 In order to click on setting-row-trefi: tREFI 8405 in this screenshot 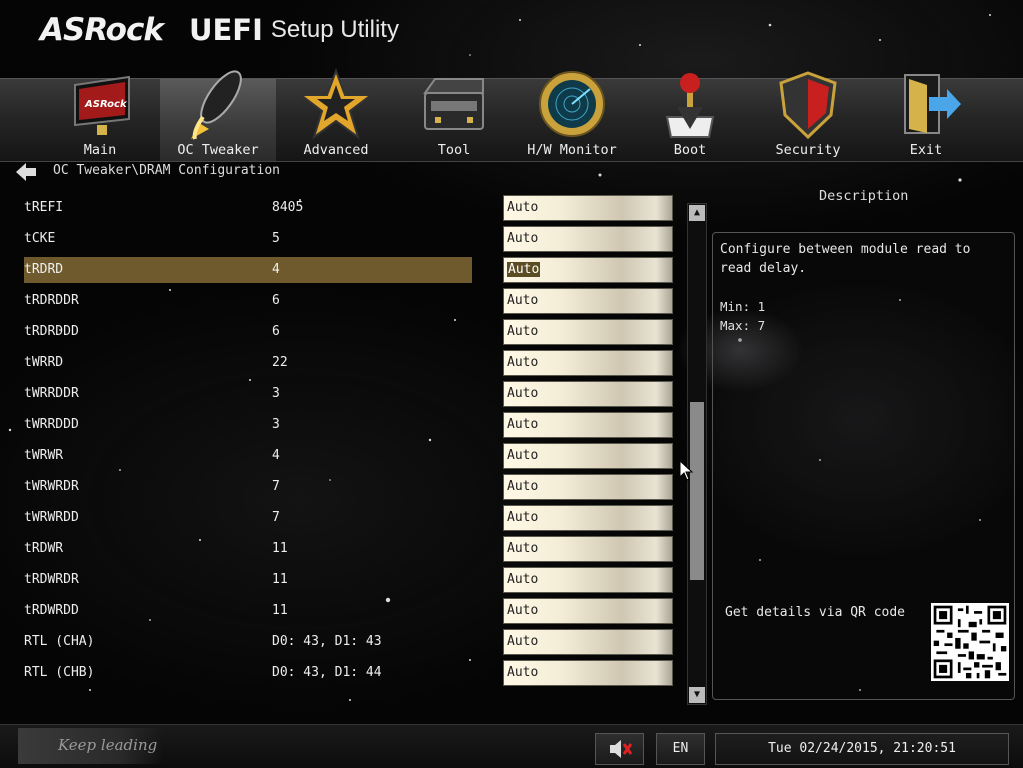, I will do `click(248, 208)`.